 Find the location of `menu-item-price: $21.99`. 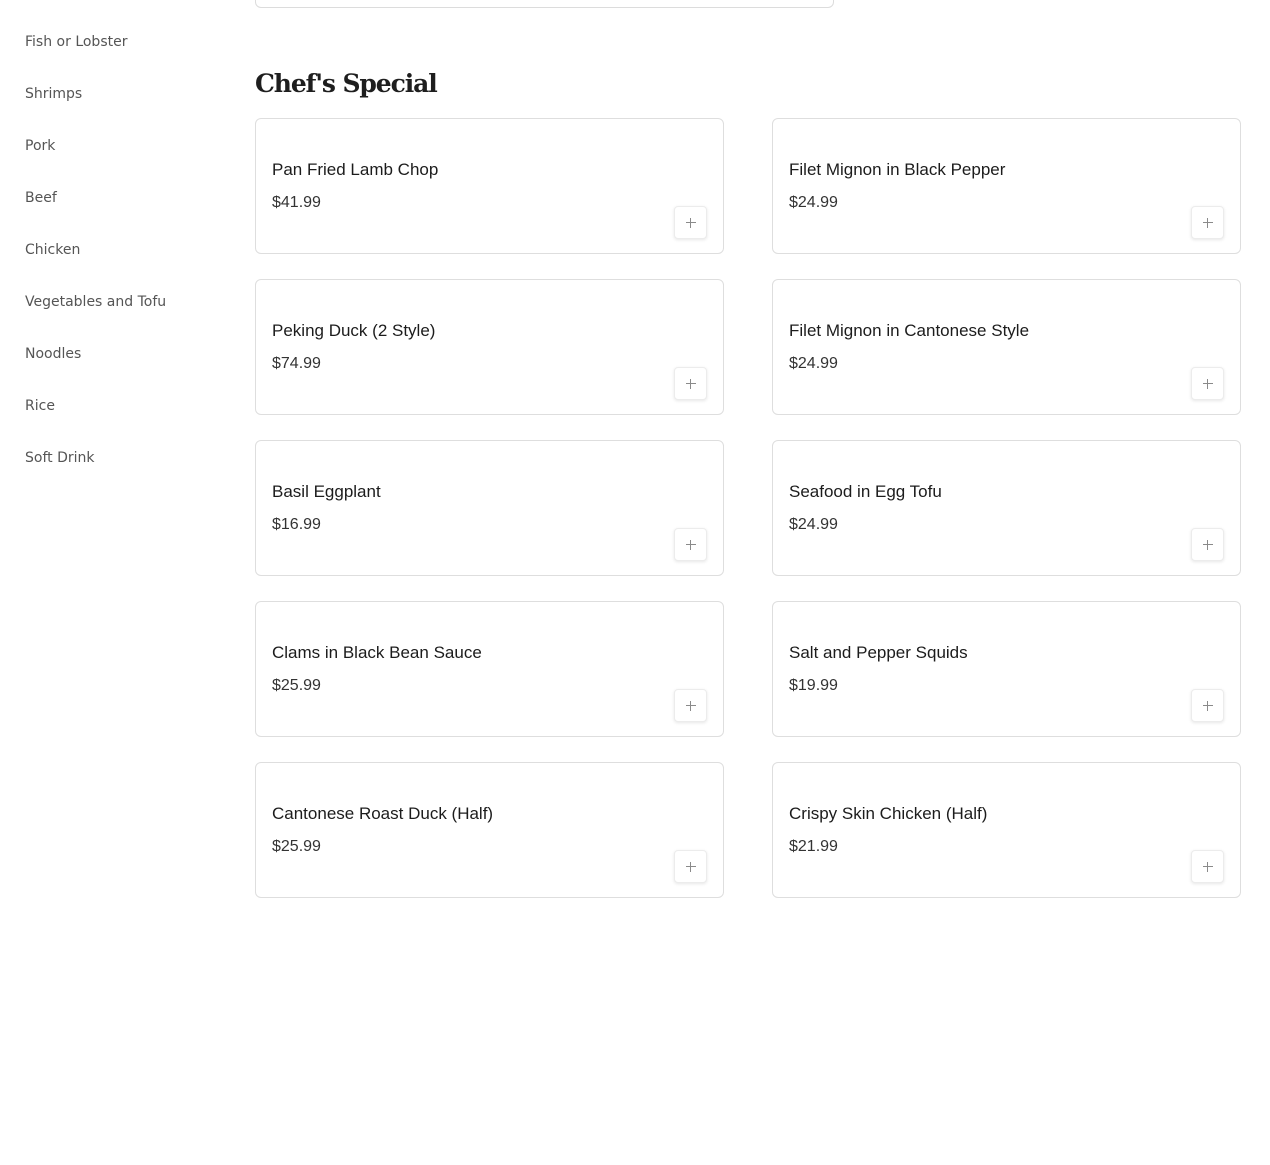

menu-item-price: $21.99 is located at coordinates (813, 846).